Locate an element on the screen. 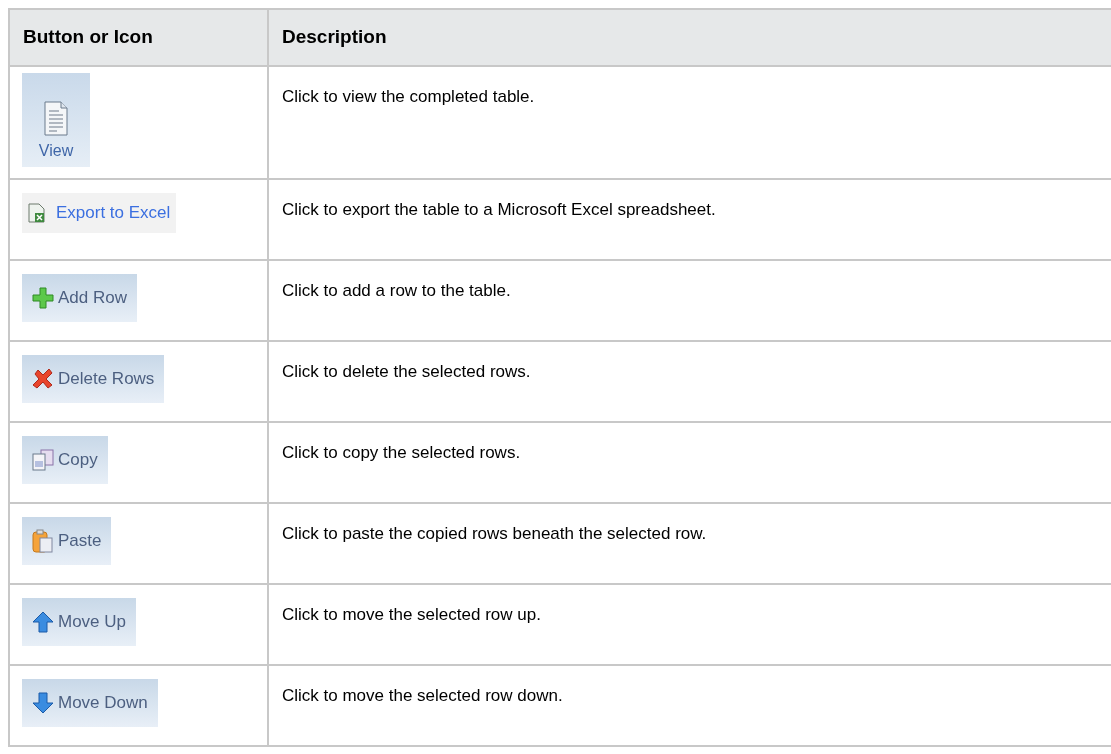 The image size is (1111, 754). button-image: View is located at coordinates (56, 120).